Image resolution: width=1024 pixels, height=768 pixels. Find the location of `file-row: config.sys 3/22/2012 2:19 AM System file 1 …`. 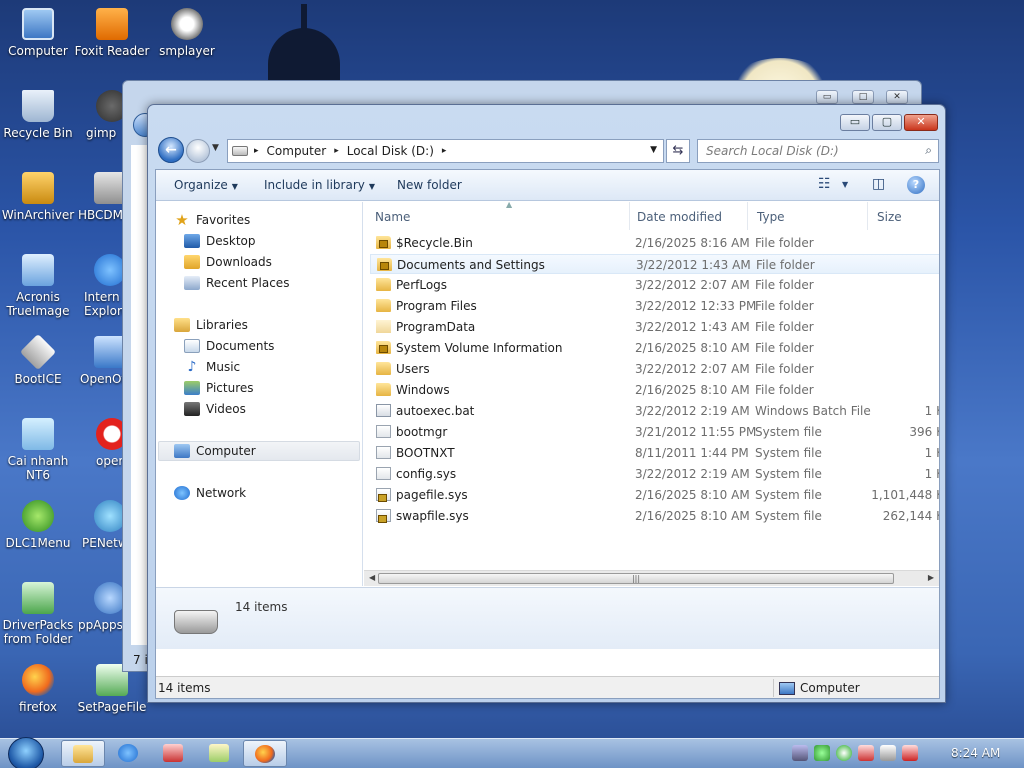

file-row: config.sys 3/22/2012 2:19 AM System file 1 … is located at coordinates (654, 474).